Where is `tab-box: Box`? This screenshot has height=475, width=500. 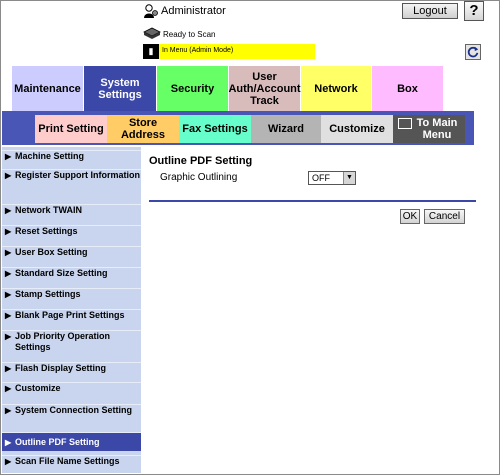
tab-box: Box is located at coordinates (408, 88).